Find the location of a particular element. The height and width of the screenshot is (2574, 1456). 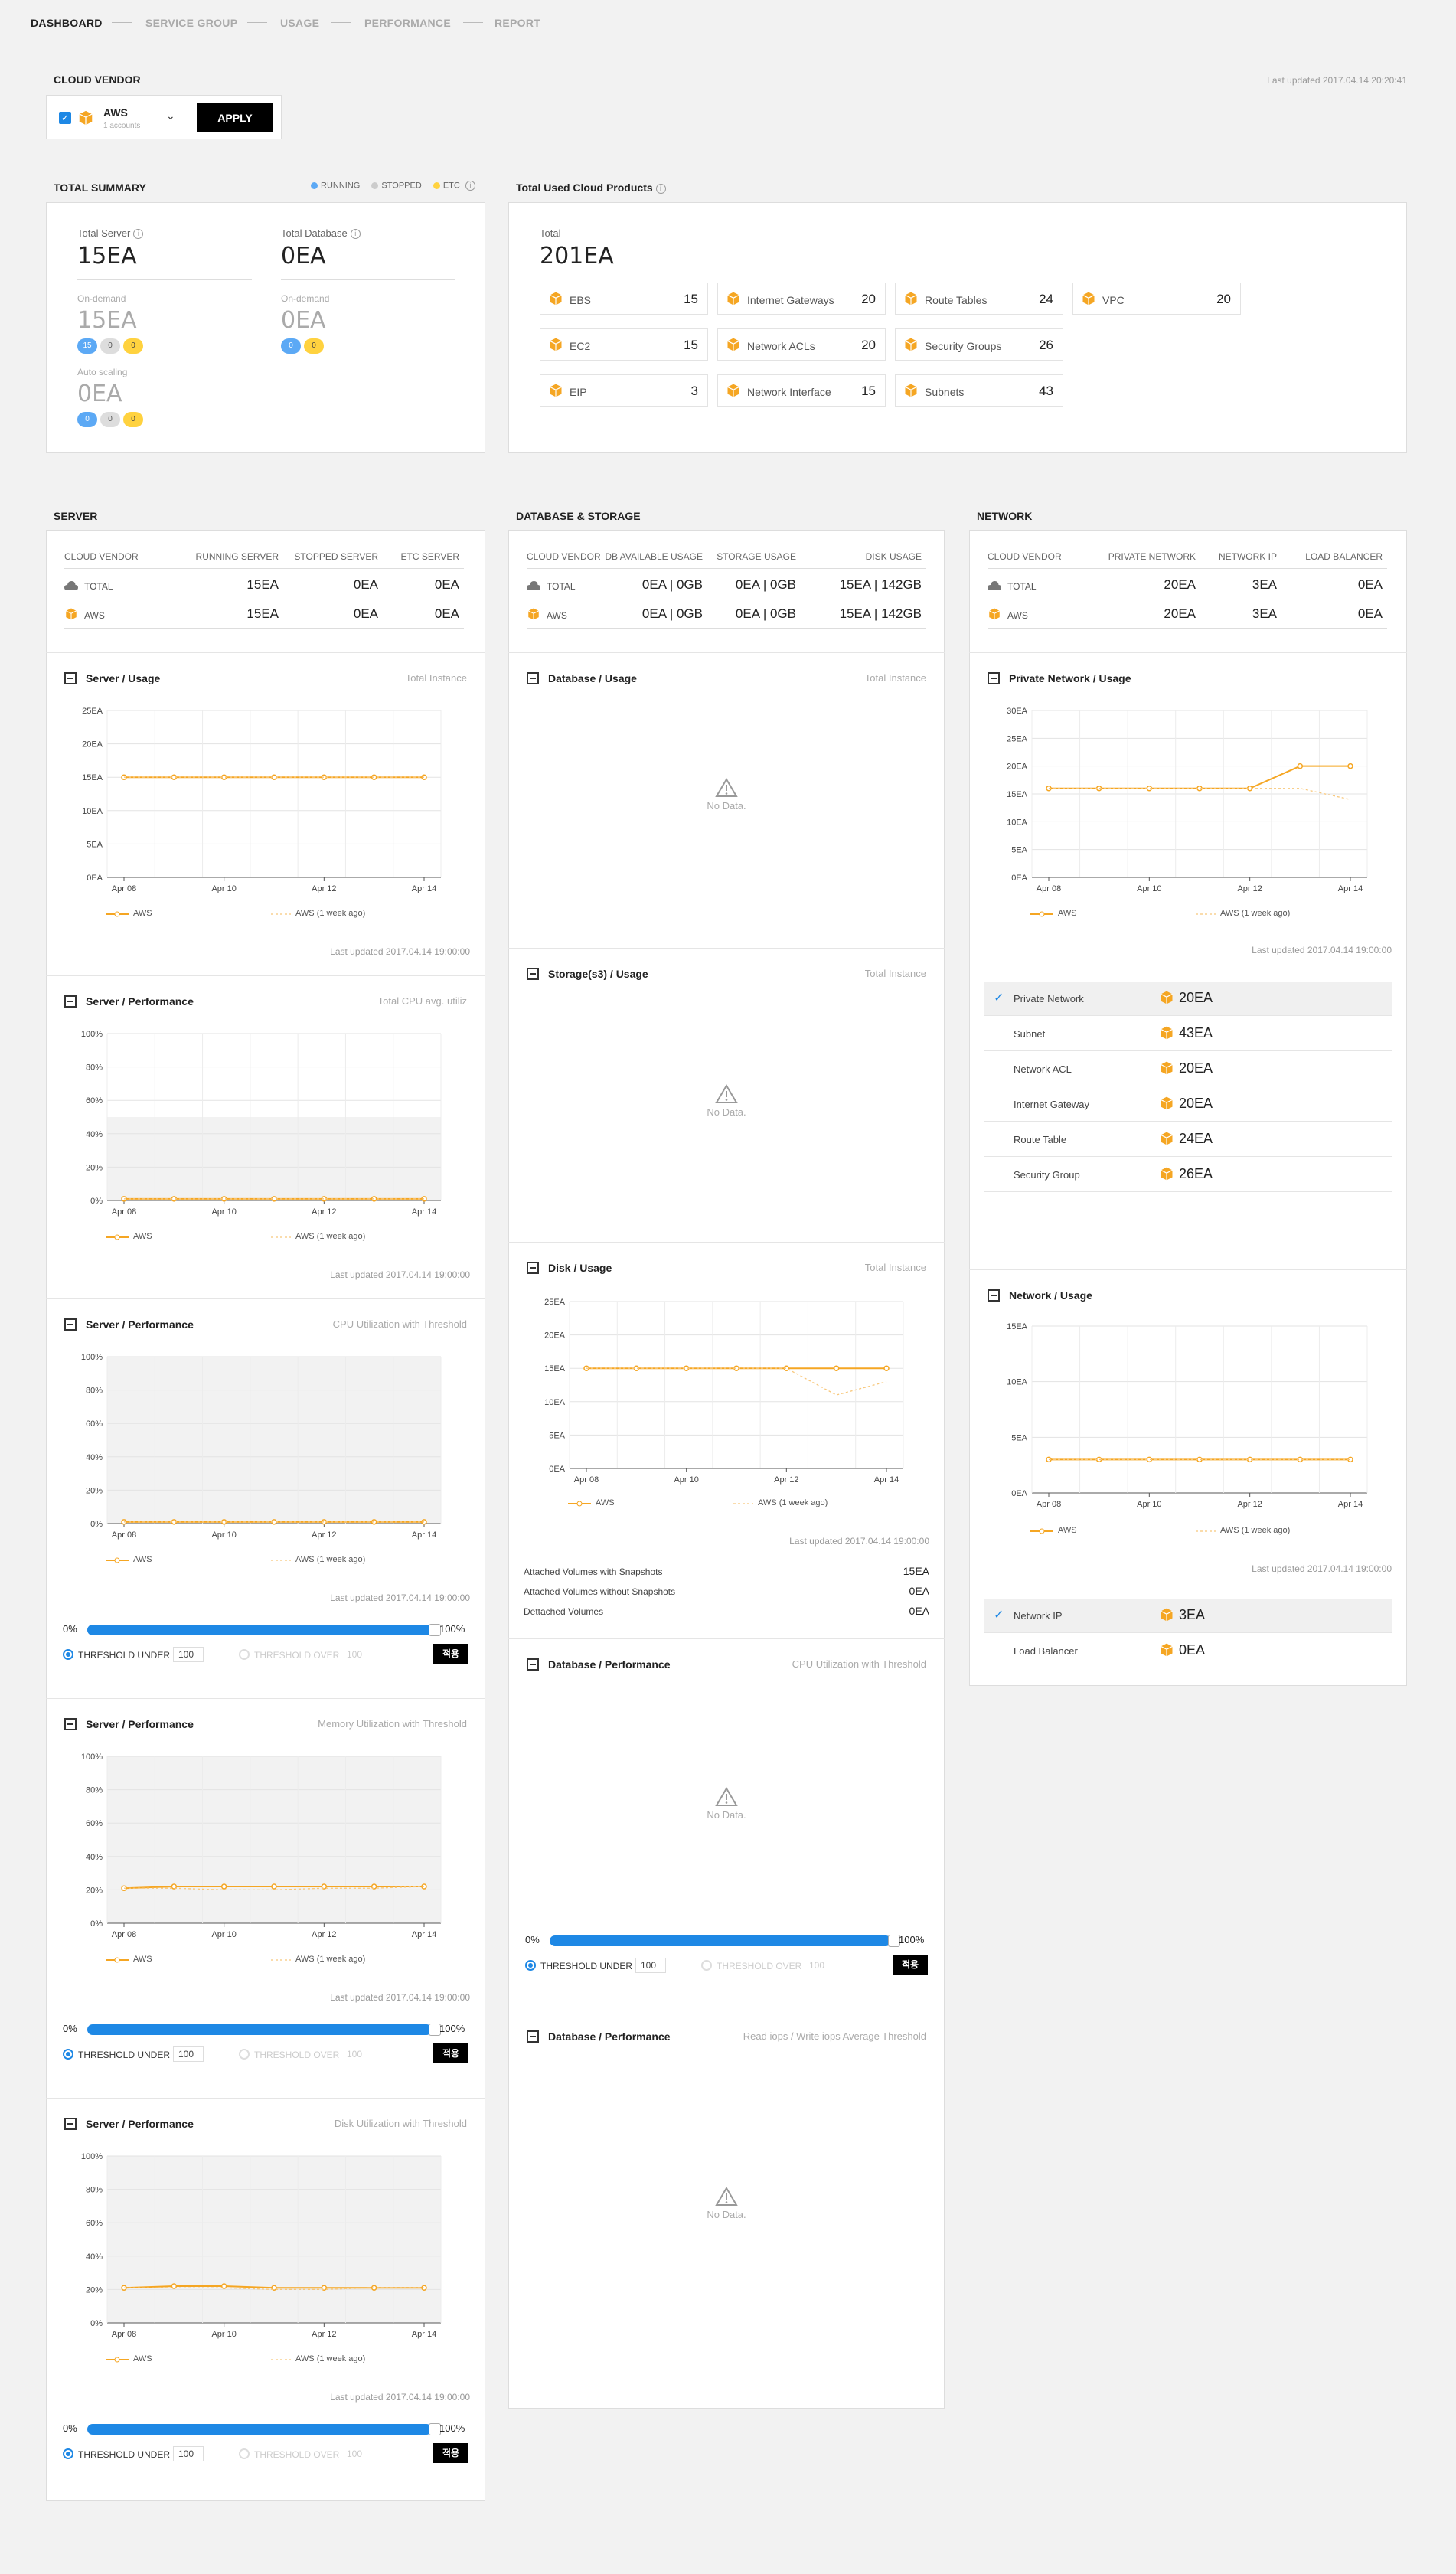

network-ip-item-load-balancer: Load Balancer 0EA is located at coordinates (1188, 1651).